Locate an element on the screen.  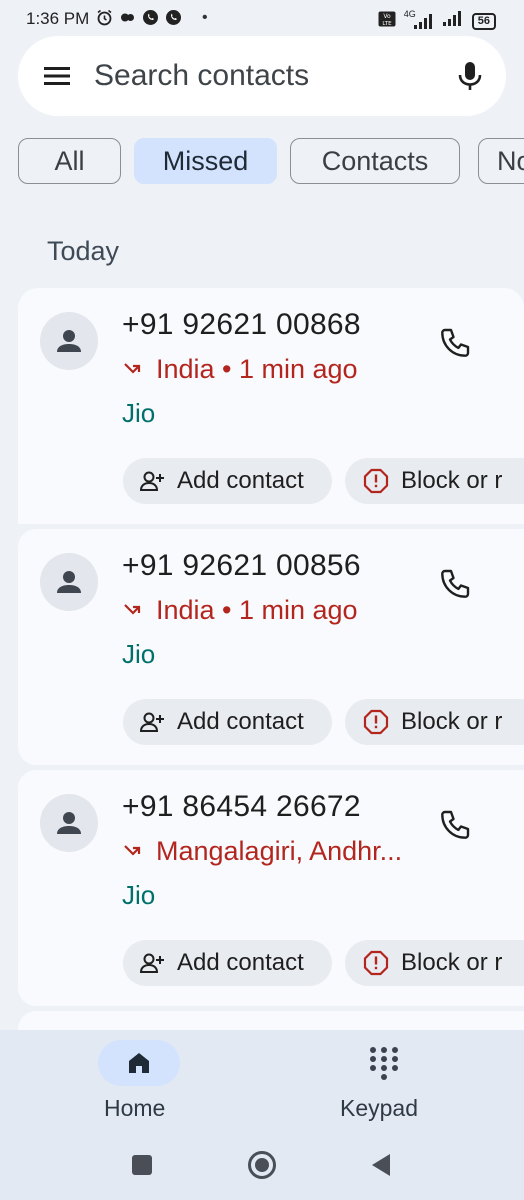
bottom-navigation: Home Keypad is located at coordinates (262, 1082).